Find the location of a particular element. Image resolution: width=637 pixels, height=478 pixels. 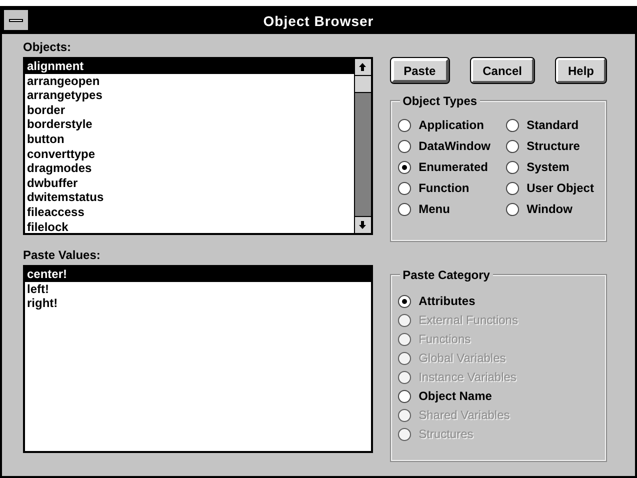

list-item: border is located at coordinates (189, 110).